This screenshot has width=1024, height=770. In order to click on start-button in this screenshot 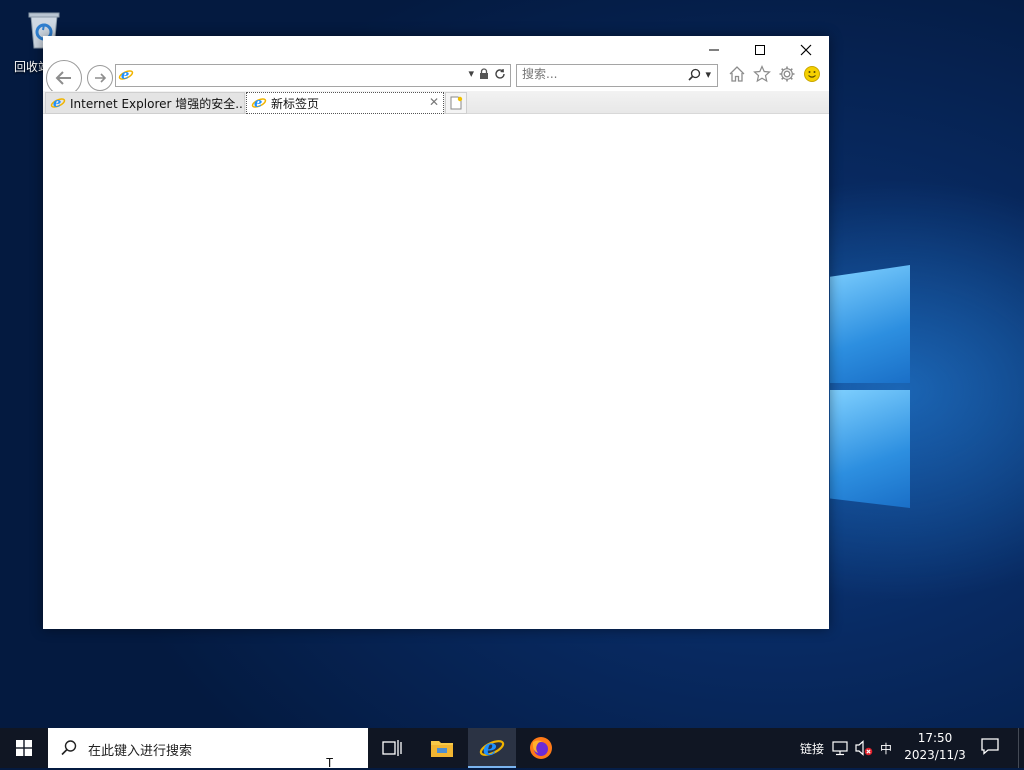, I will do `click(24, 748)`.